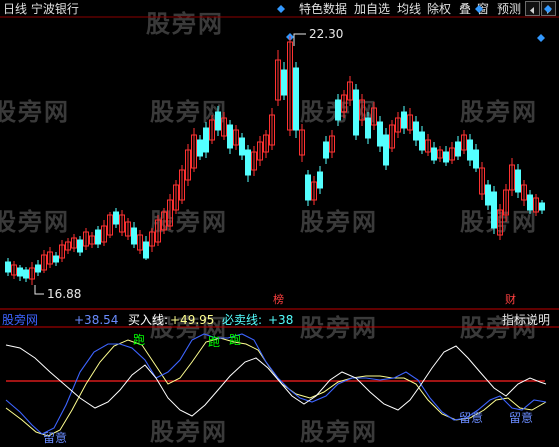 This screenshot has width=559, height=447. Describe the element at coordinates (526, 320) in the screenshot. I see `indicator-help-button: 指标说明` at that location.